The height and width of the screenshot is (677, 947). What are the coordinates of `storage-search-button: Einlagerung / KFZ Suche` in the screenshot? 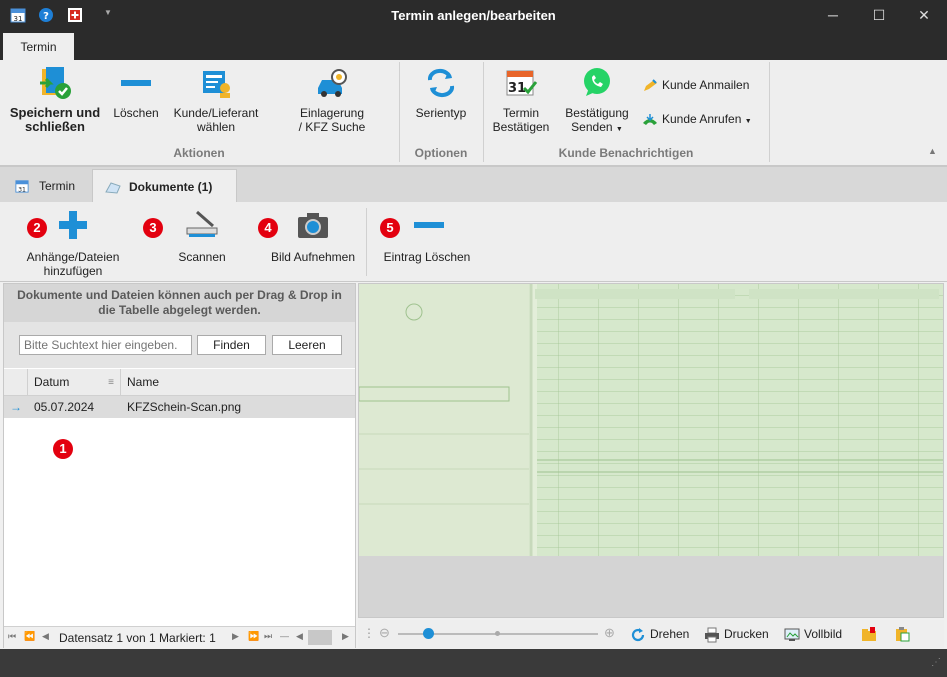 It's located at (332, 100).